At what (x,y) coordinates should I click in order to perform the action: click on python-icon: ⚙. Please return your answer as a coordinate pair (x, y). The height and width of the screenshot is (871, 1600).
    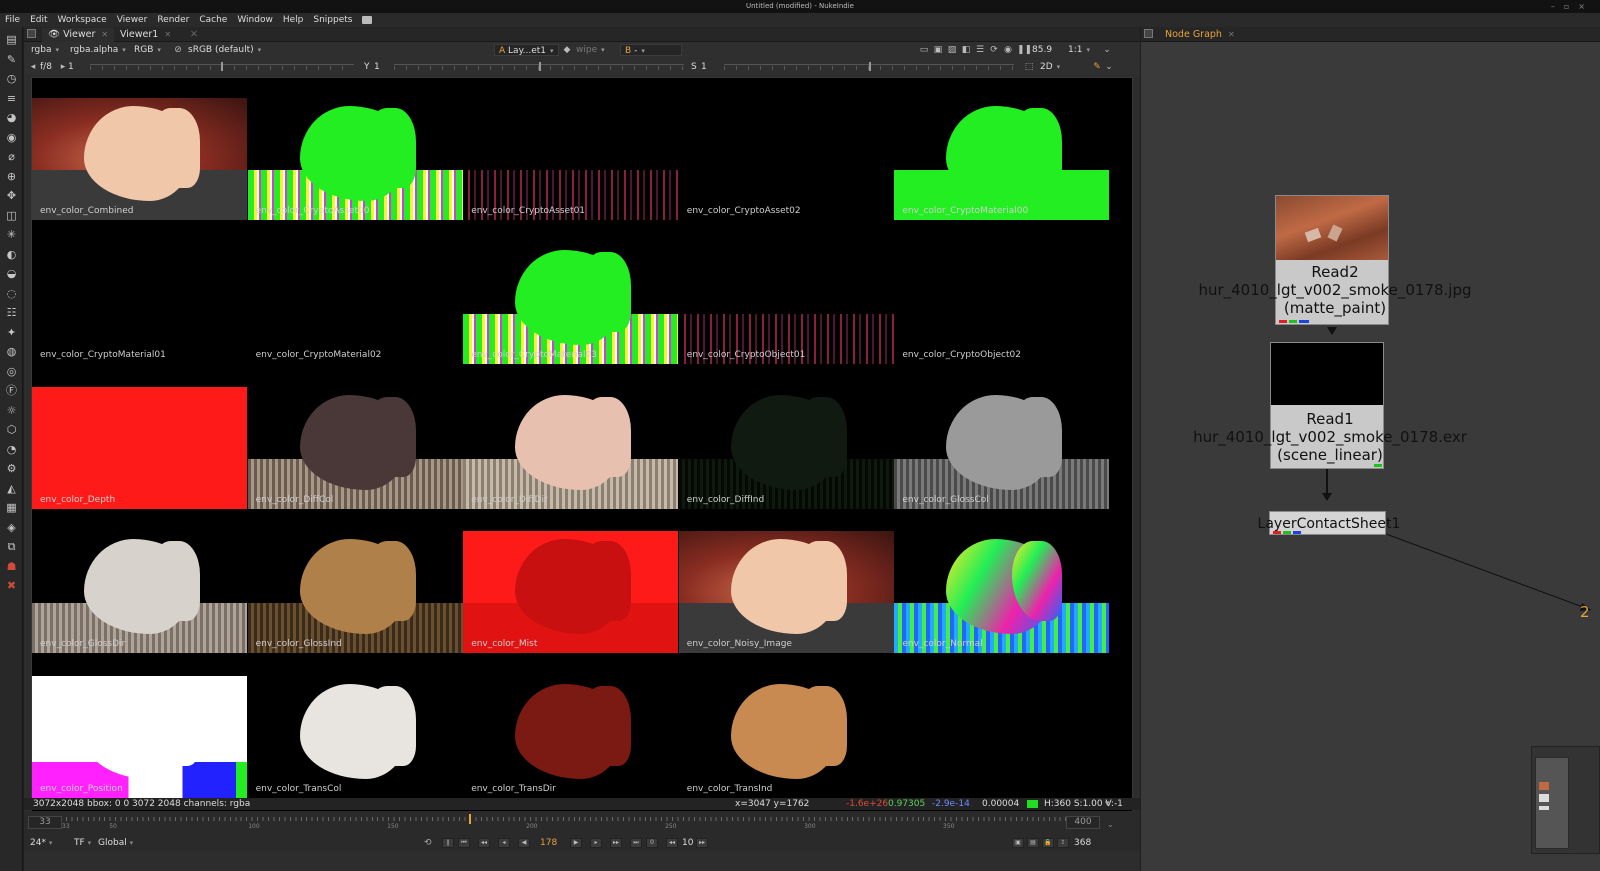
    Looking at the image, I should click on (11, 468).